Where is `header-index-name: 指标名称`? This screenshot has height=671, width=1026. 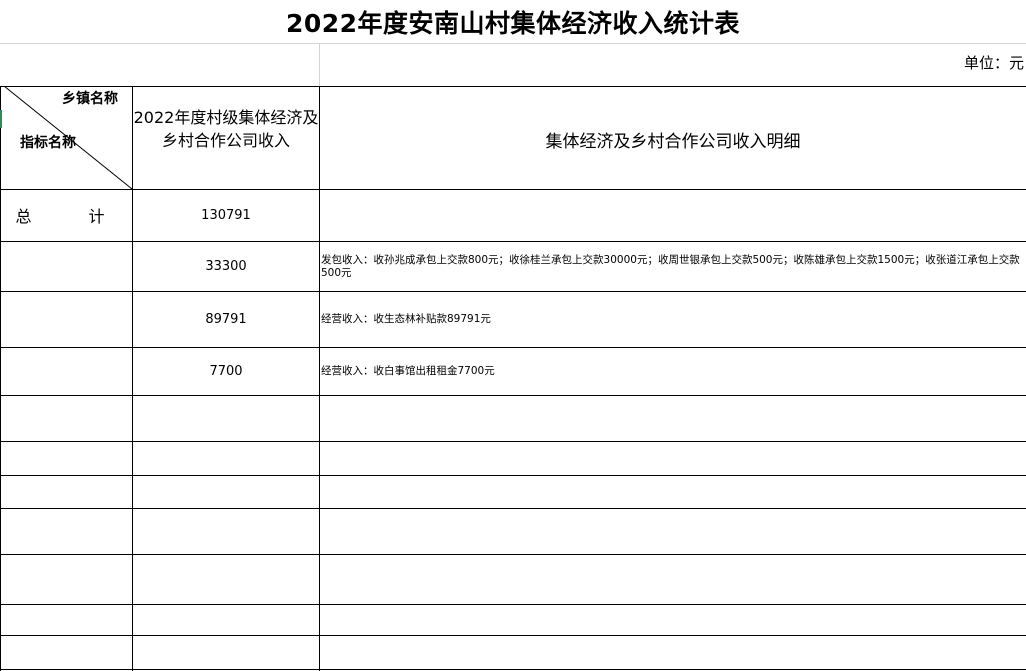
header-index-name: 指标名称 is located at coordinates (48, 143).